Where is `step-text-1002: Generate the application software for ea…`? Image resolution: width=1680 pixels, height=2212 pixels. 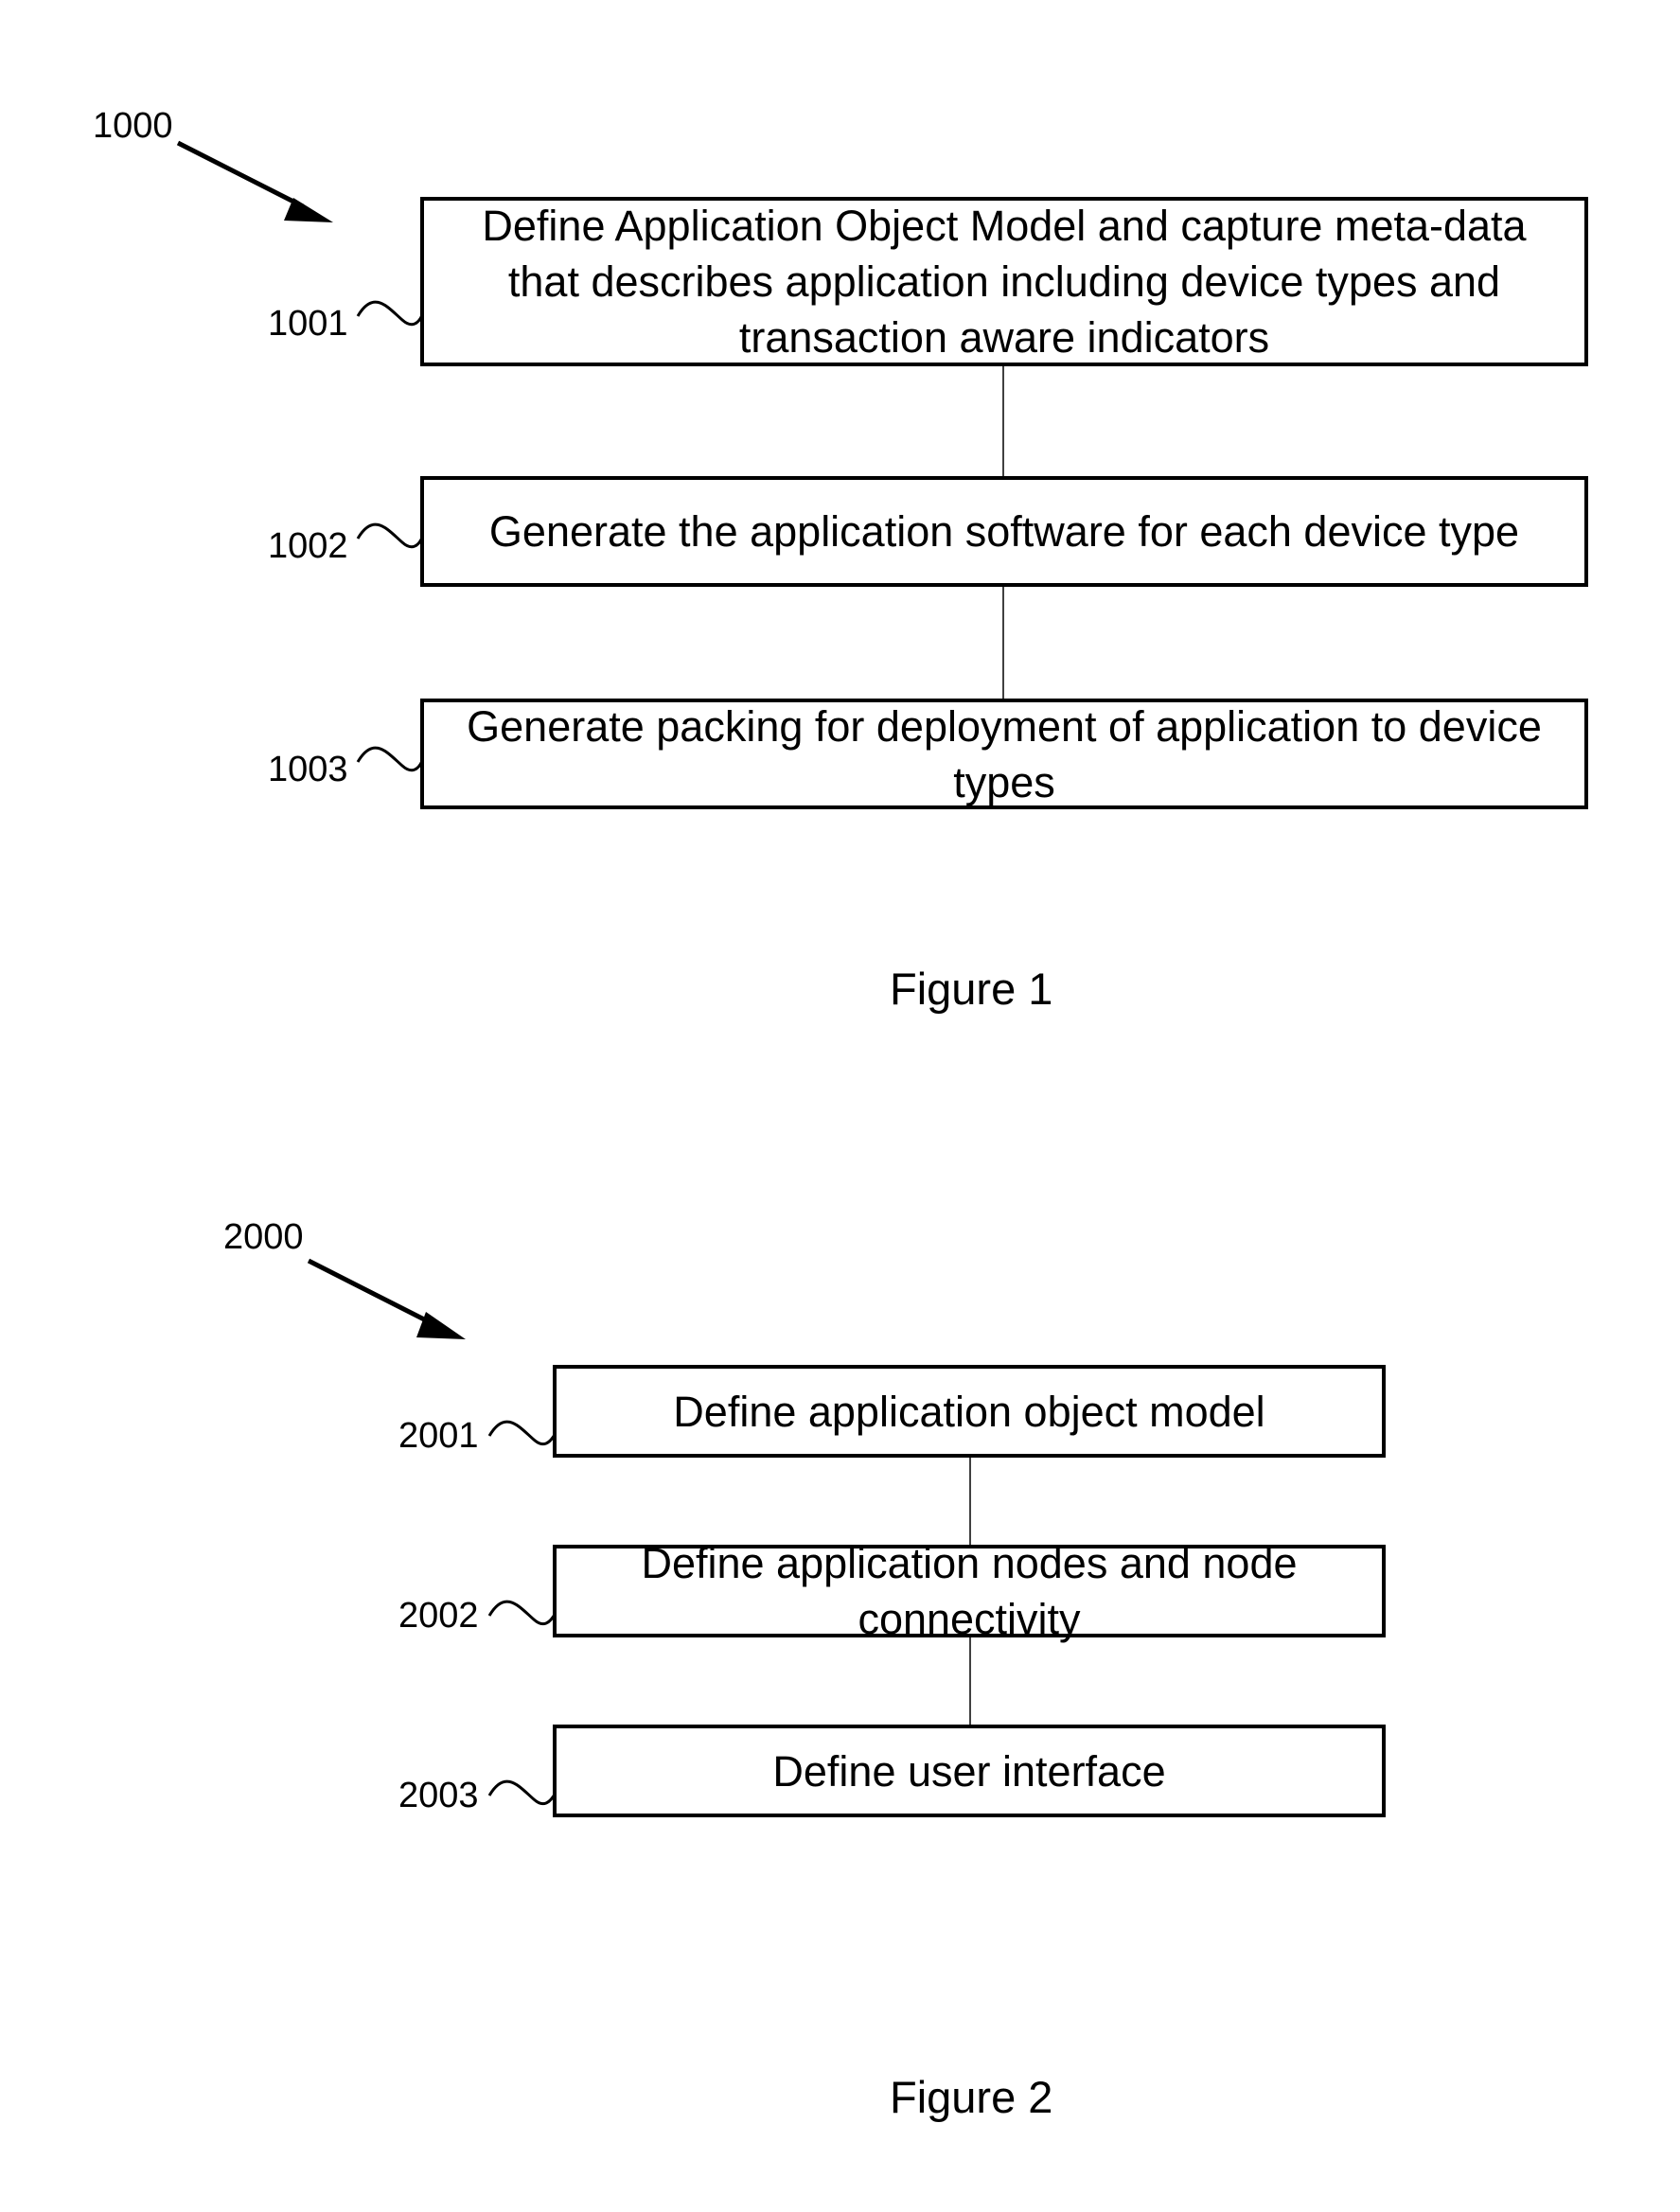 step-text-1002: Generate the application software for ea… is located at coordinates (1004, 531).